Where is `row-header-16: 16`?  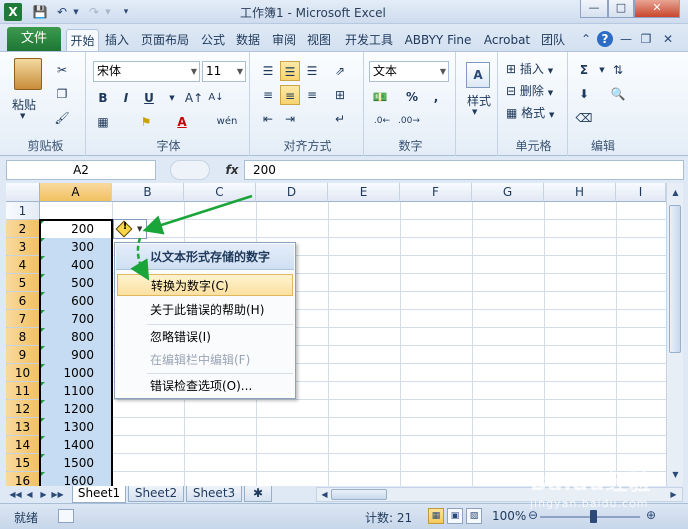 row-header-16: 16 is located at coordinates (23, 479).